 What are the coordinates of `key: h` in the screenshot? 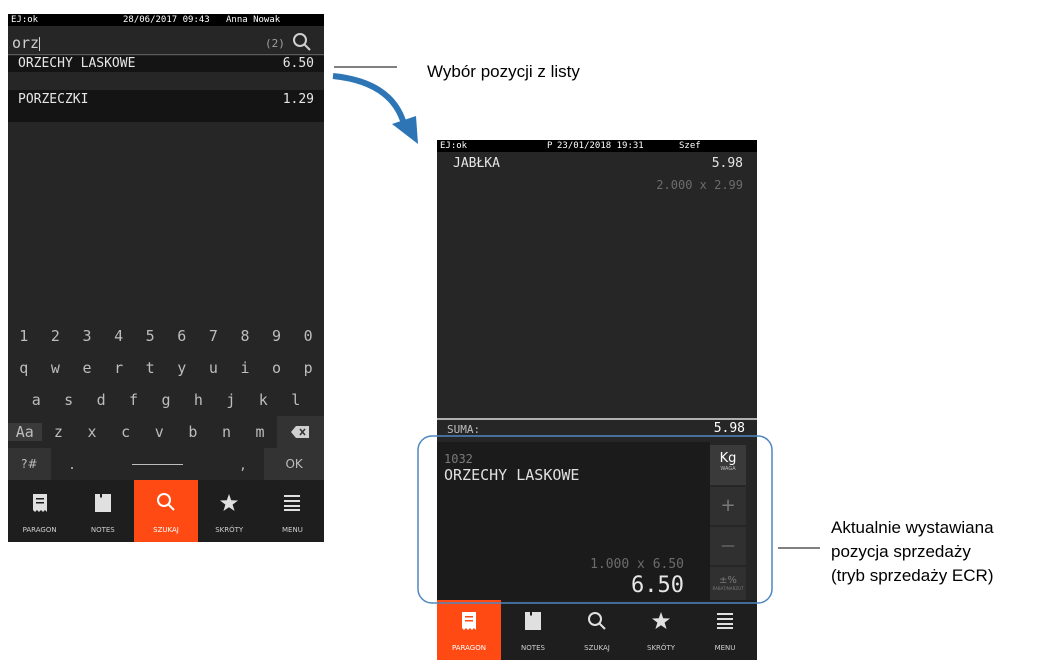 It's located at (198, 400).